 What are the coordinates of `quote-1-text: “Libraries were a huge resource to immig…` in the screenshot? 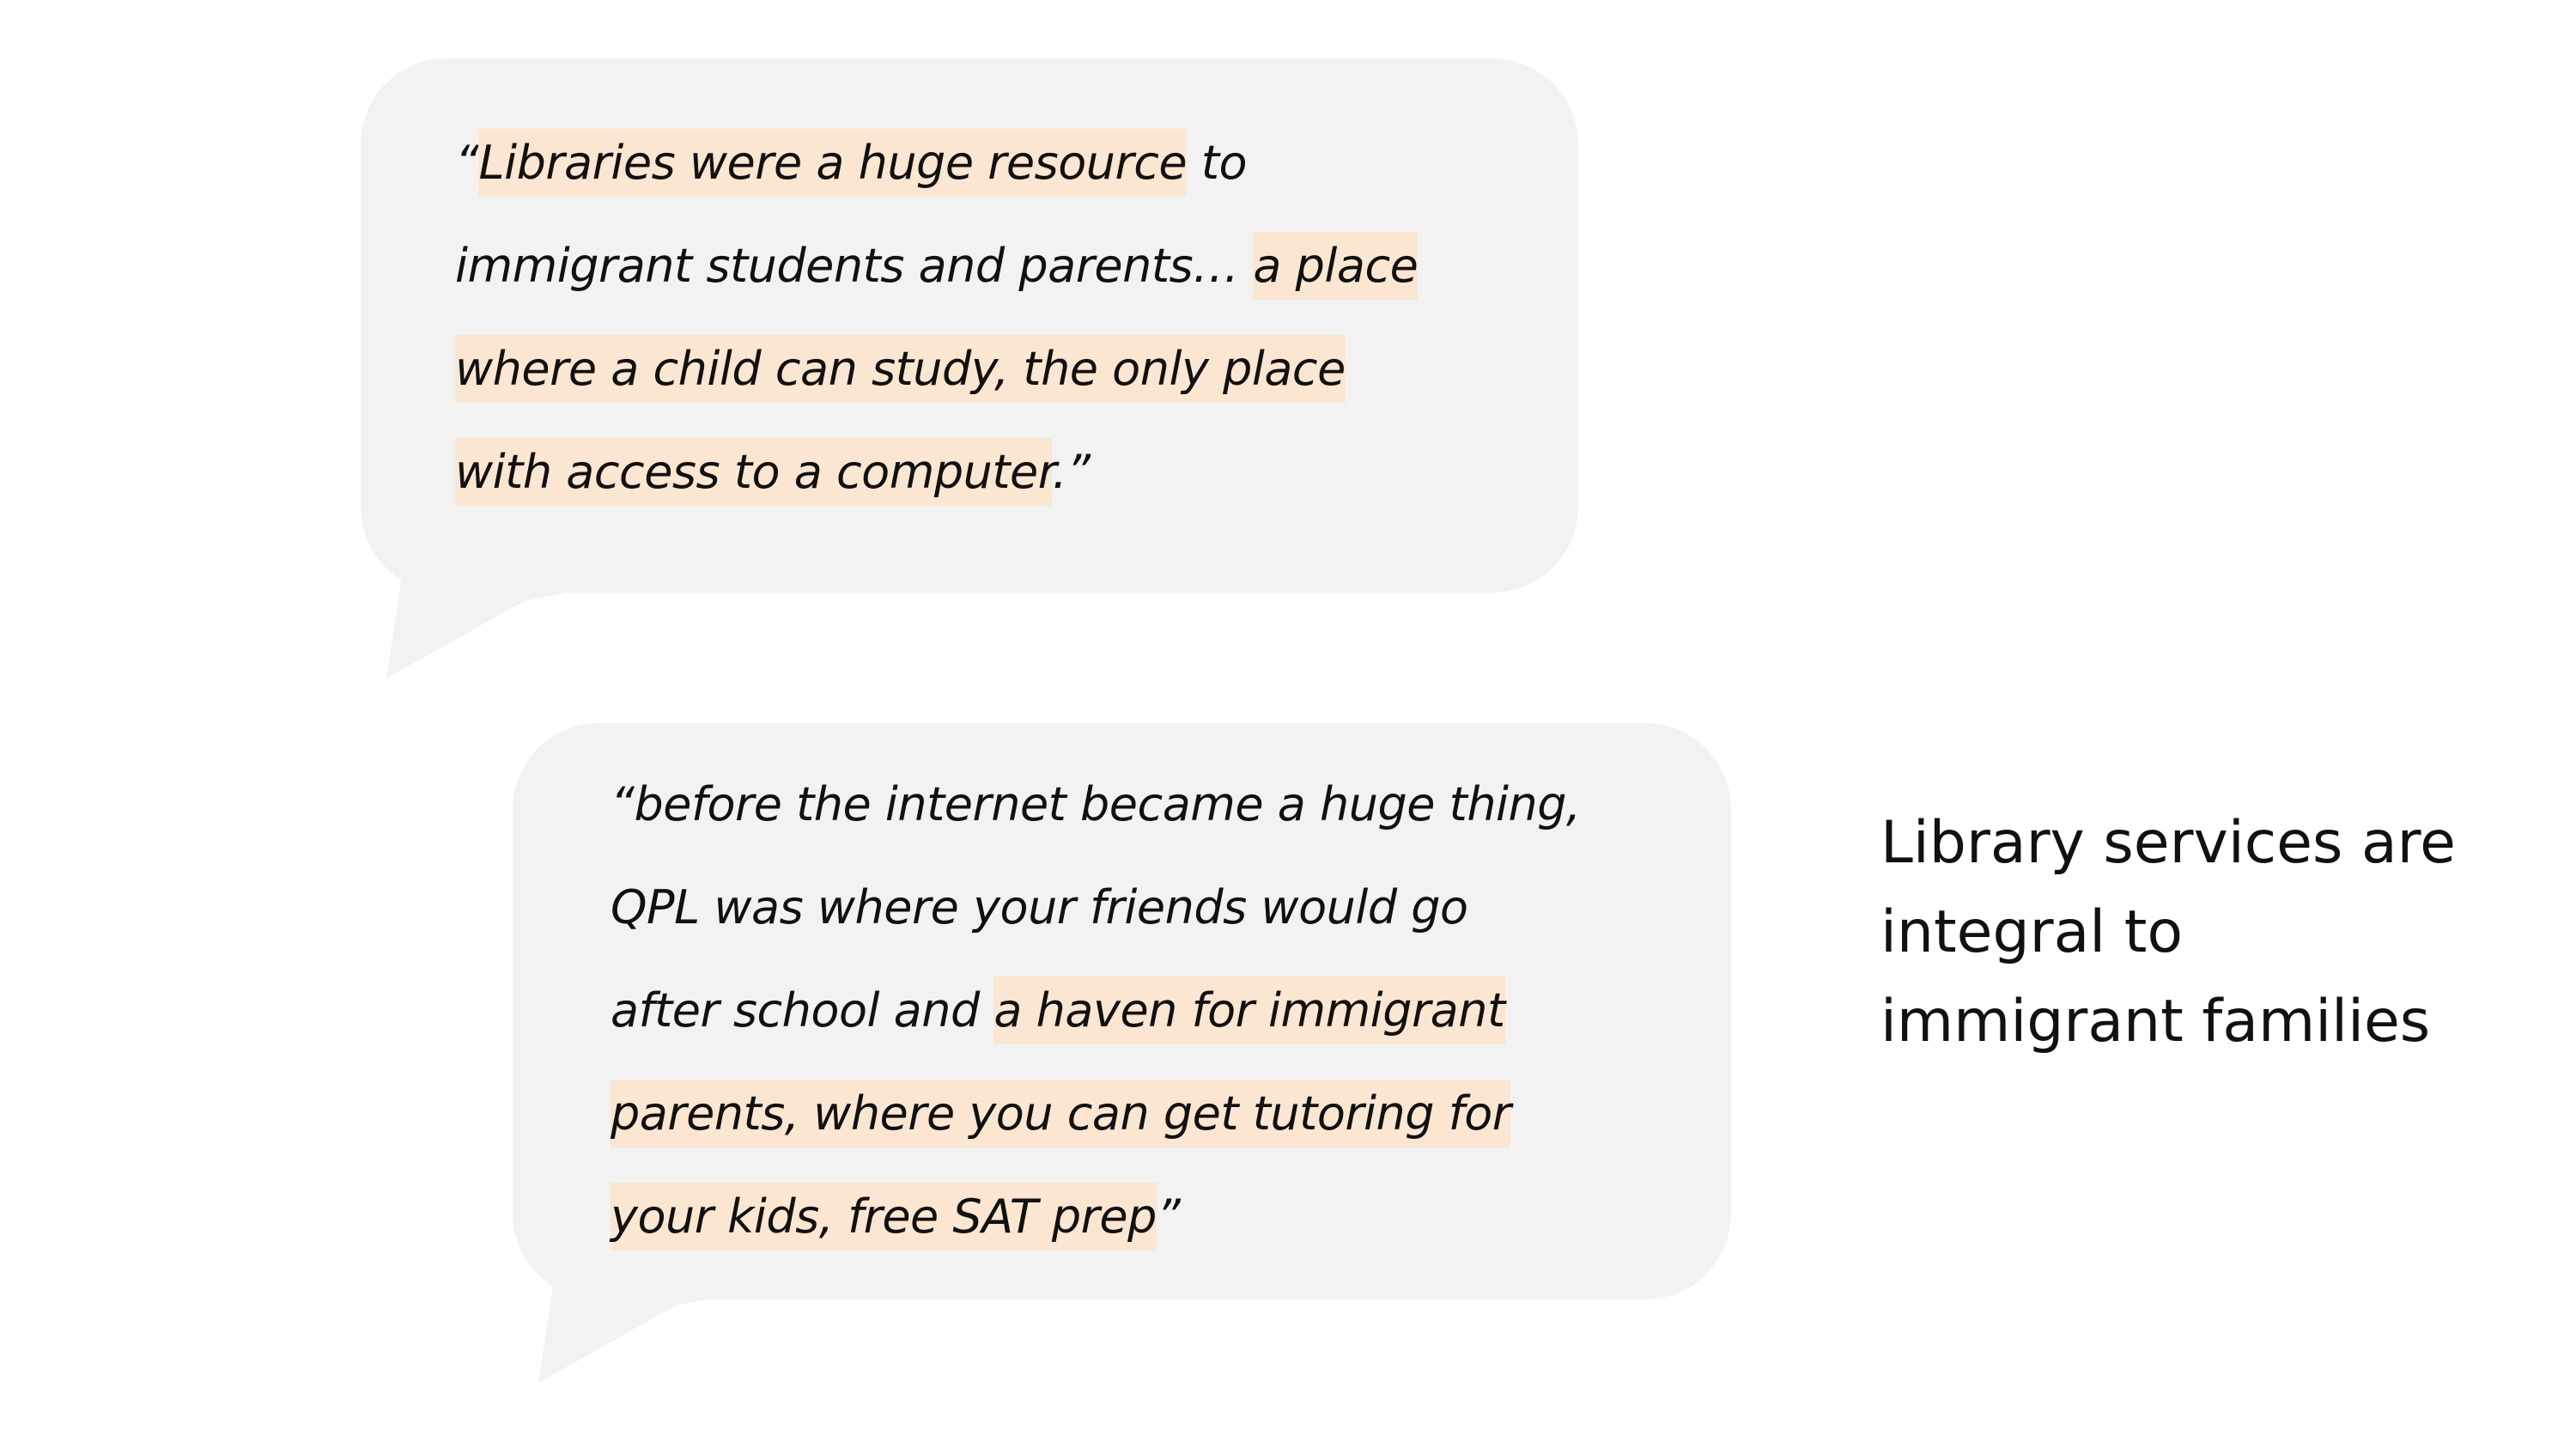 It's located at (1013, 318).